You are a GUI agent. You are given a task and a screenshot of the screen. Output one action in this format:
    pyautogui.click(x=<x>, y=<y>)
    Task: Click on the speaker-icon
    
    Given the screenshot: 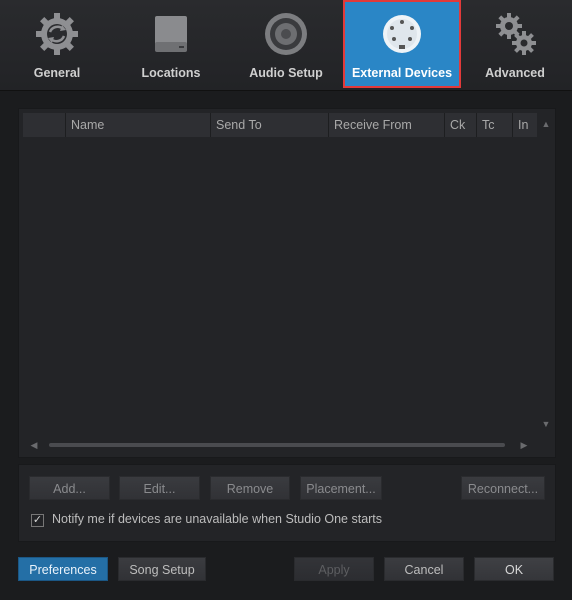 What is the action you would take?
    pyautogui.click(x=286, y=34)
    